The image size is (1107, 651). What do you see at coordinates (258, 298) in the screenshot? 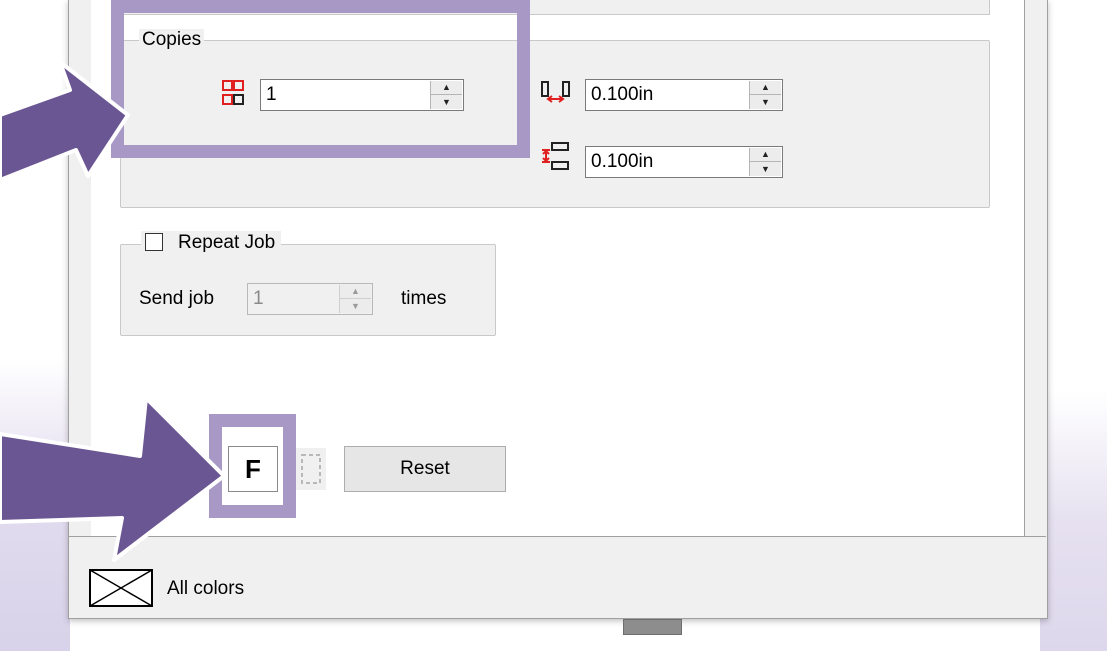
I see `repeat-times-value: 1` at bounding box center [258, 298].